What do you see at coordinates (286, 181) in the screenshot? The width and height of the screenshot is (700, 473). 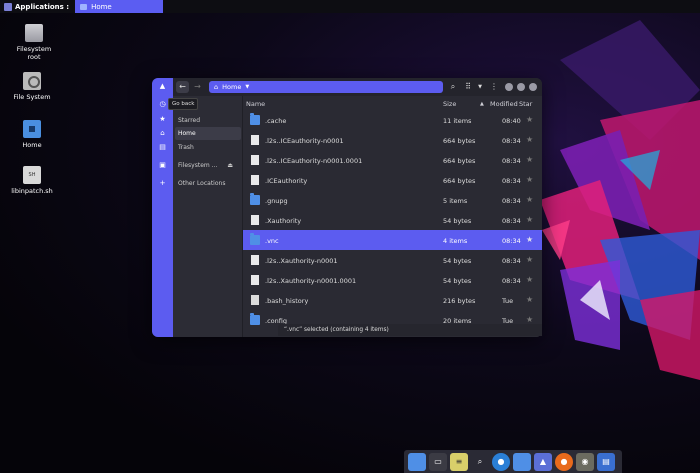 I see `file-name: .ICEauthority` at bounding box center [286, 181].